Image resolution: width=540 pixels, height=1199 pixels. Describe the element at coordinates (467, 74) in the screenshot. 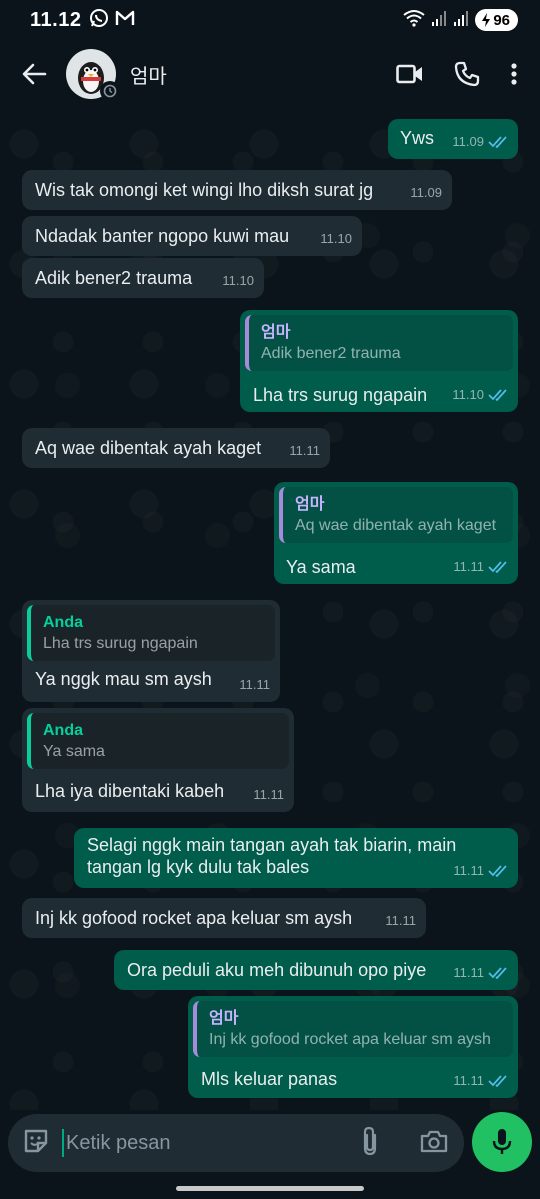

I see `voice-call-button` at that location.